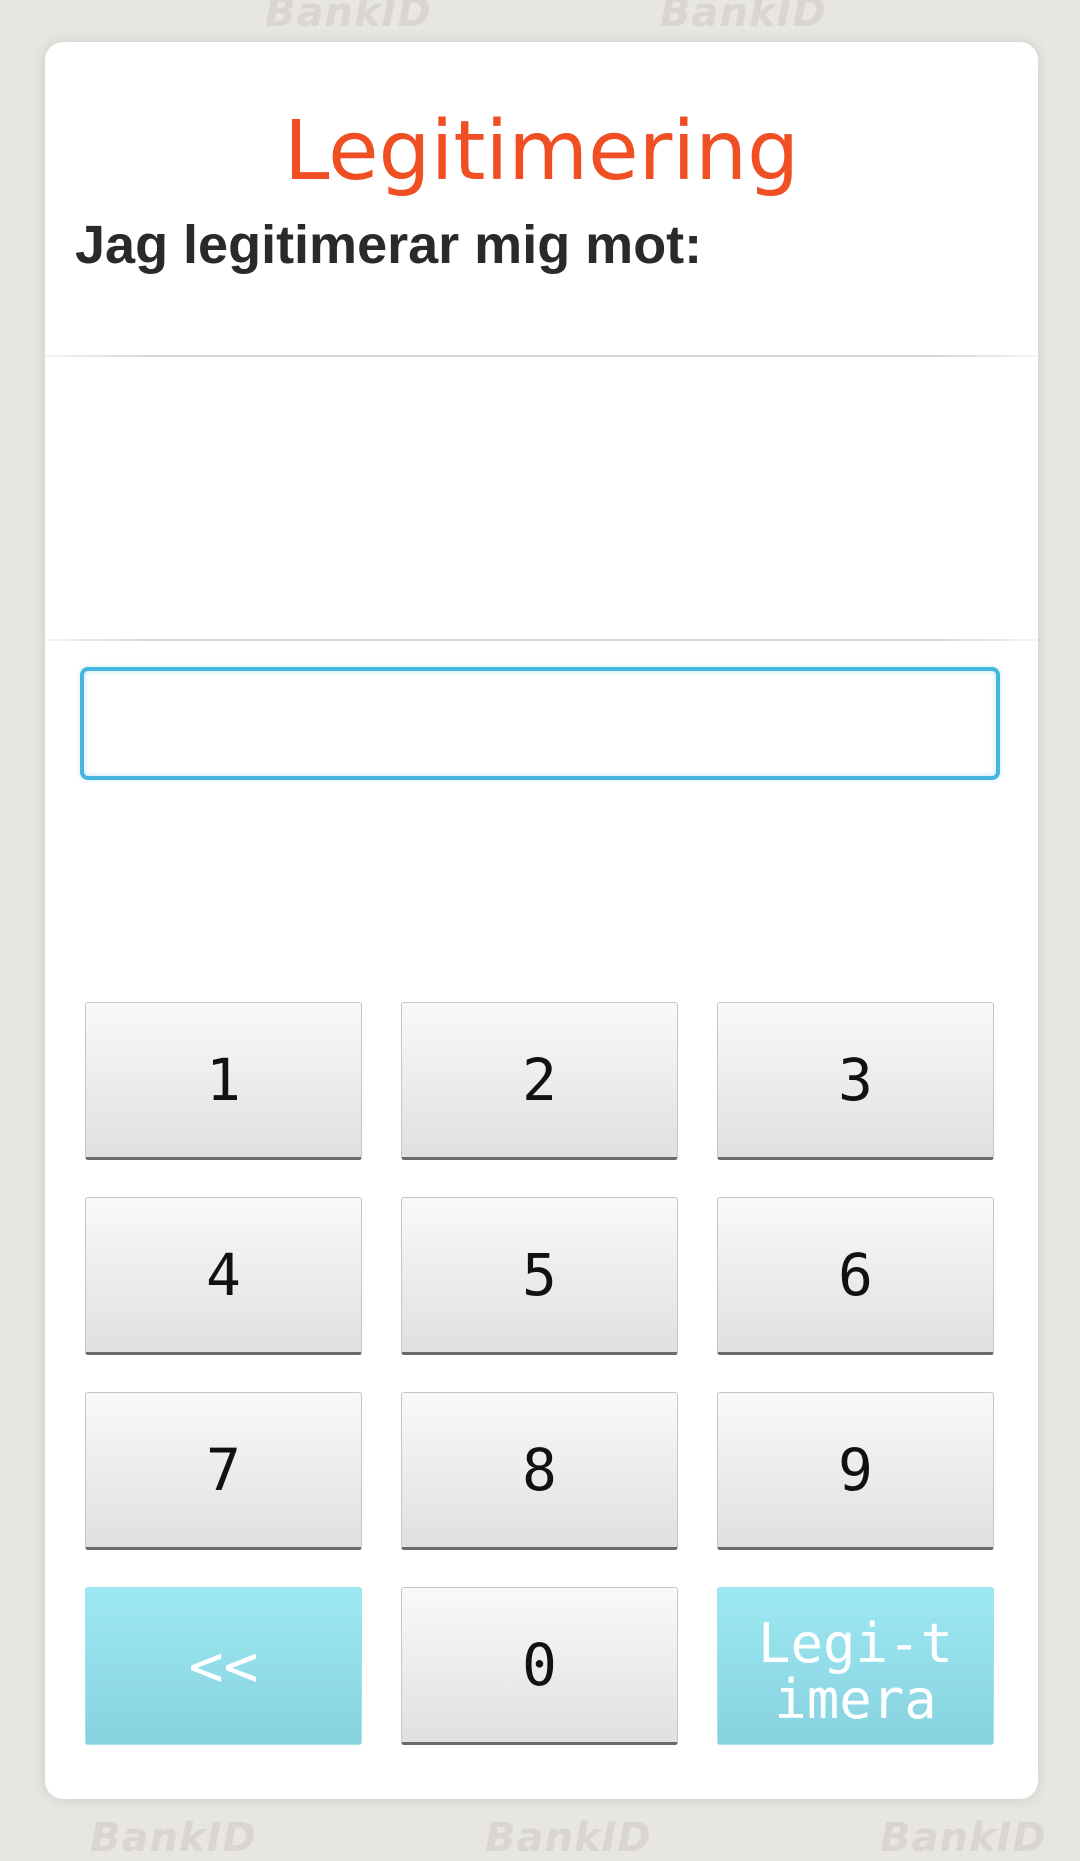 Image resolution: width=1080 pixels, height=1861 pixels. What do you see at coordinates (540, 723) in the screenshot?
I see `pin-input` at bounding box center [540, 723].